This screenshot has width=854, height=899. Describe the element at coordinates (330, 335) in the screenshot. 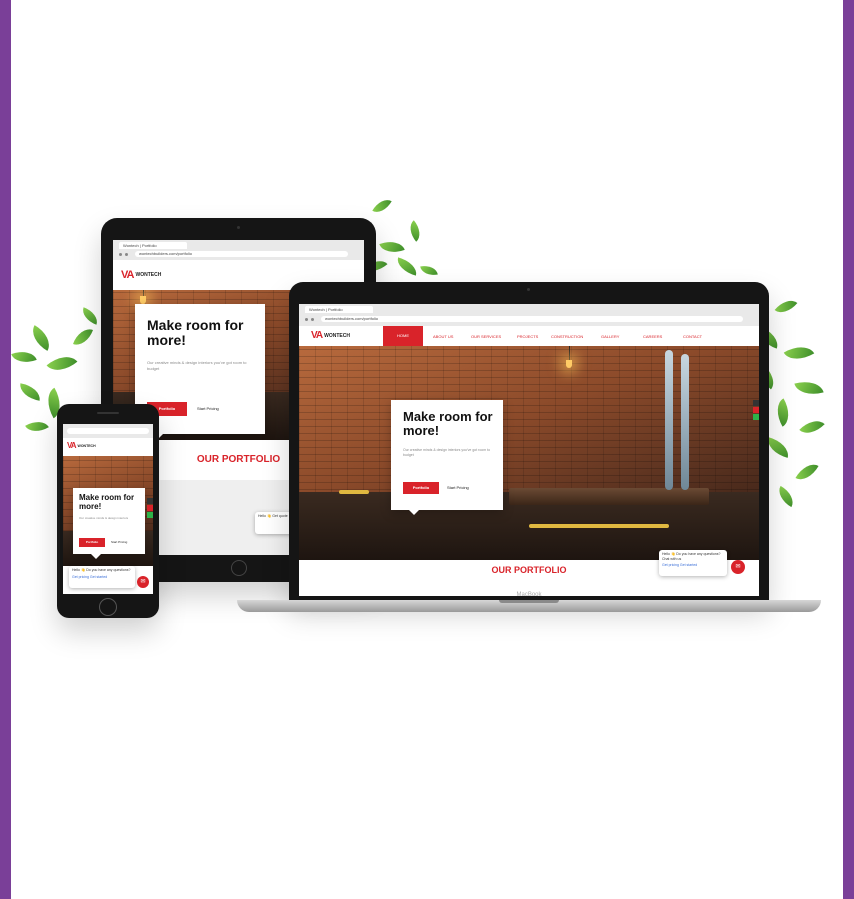

I see `laptop-logo: VA WONTECH` at that location.